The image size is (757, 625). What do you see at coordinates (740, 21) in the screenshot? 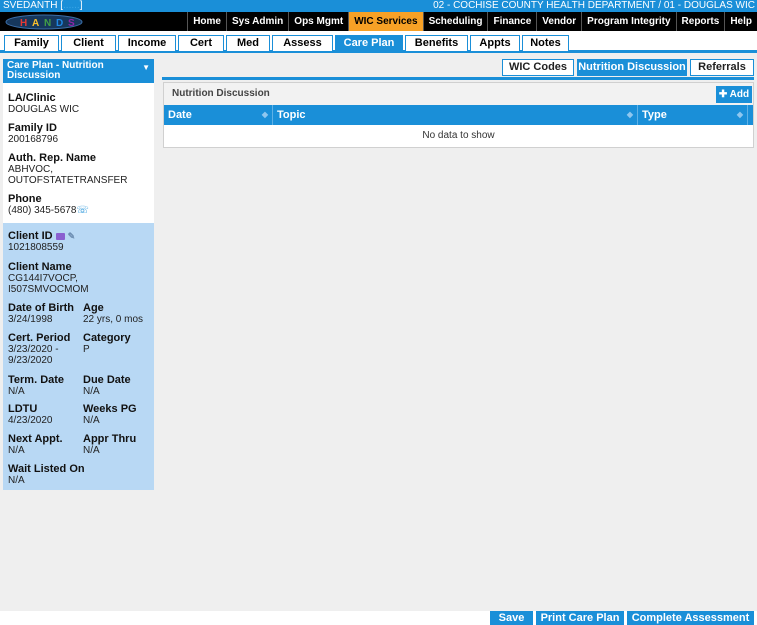
I see `nav-item-help: Help` at bounding box center [740, 21].